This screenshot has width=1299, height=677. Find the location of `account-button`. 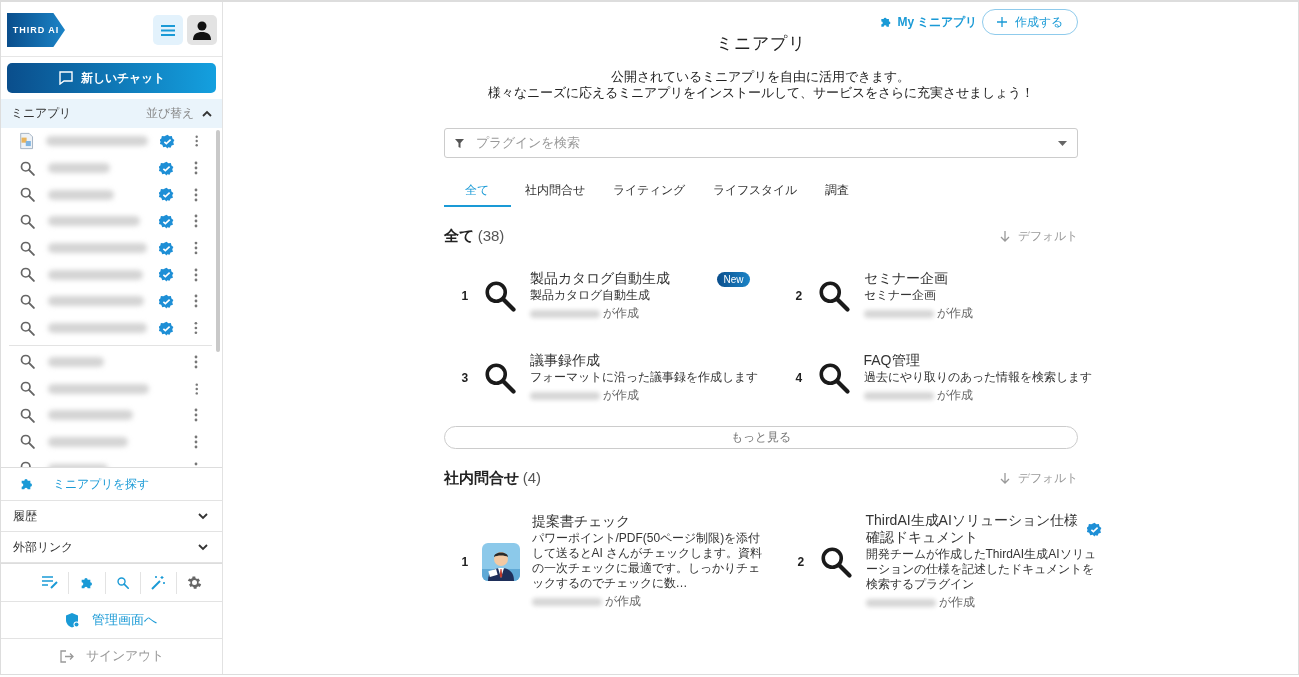

account-button is located at coordinates (202, 30).